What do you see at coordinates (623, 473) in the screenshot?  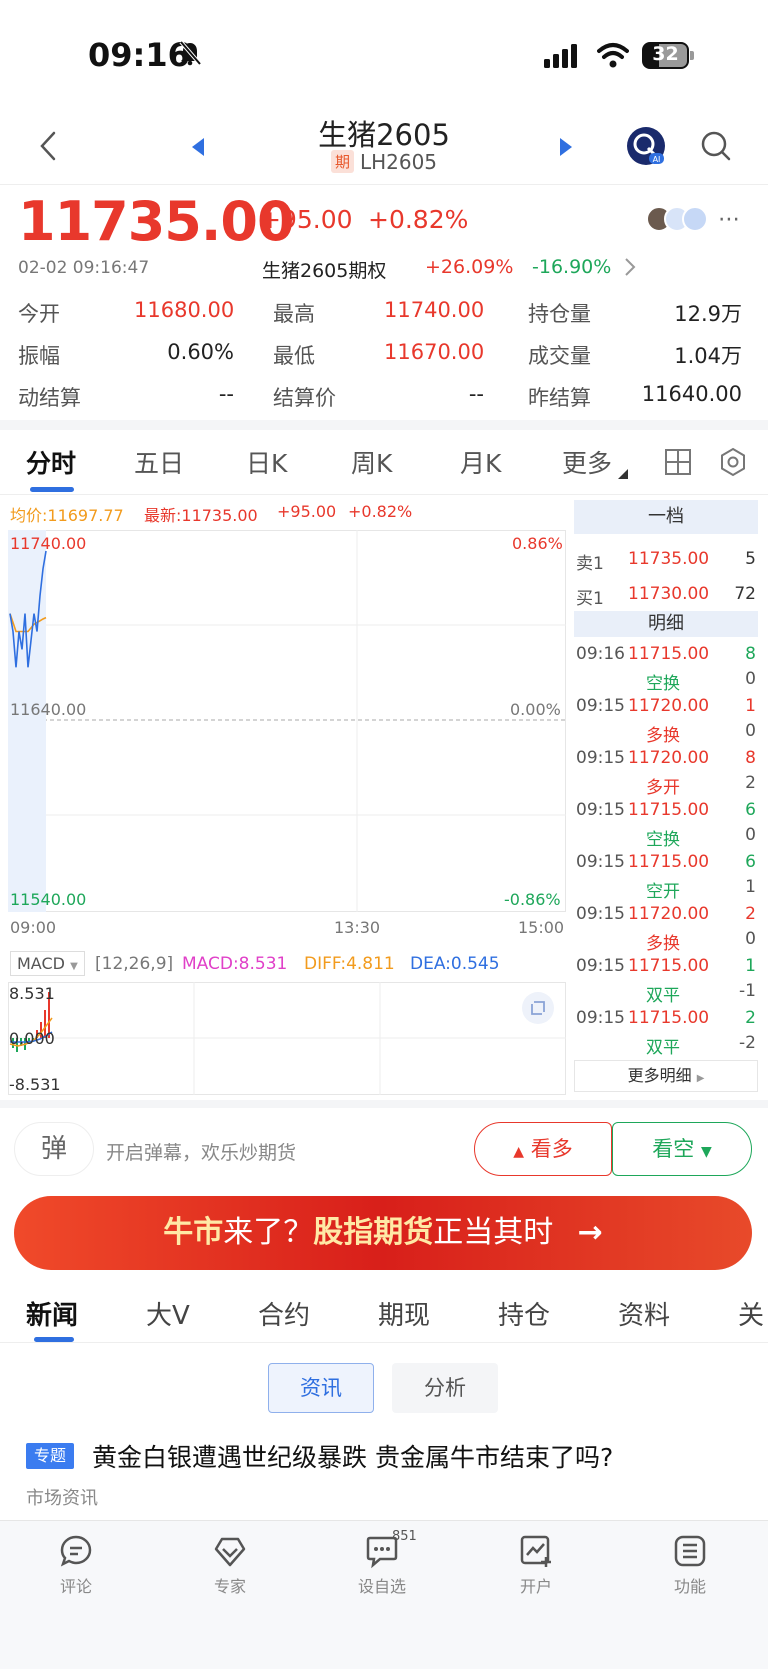 I see `dropdown-corner-icon` at bounding box center [623, 473].